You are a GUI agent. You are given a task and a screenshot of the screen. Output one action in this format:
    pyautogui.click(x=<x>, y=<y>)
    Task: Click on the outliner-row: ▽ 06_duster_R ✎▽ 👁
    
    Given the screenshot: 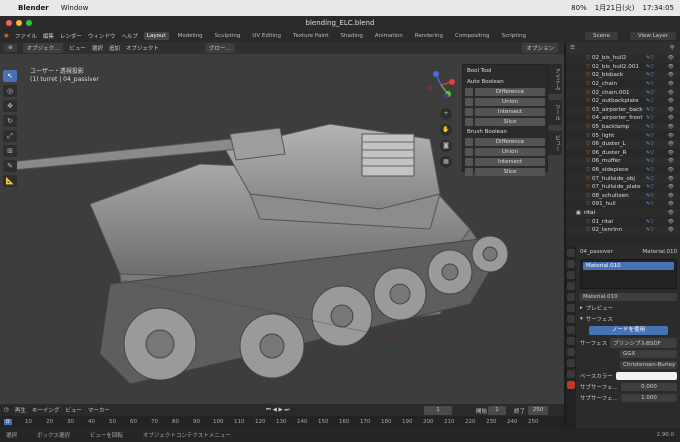 What is the action you would take?
    pyautogui.click(x=623, y=153)
    